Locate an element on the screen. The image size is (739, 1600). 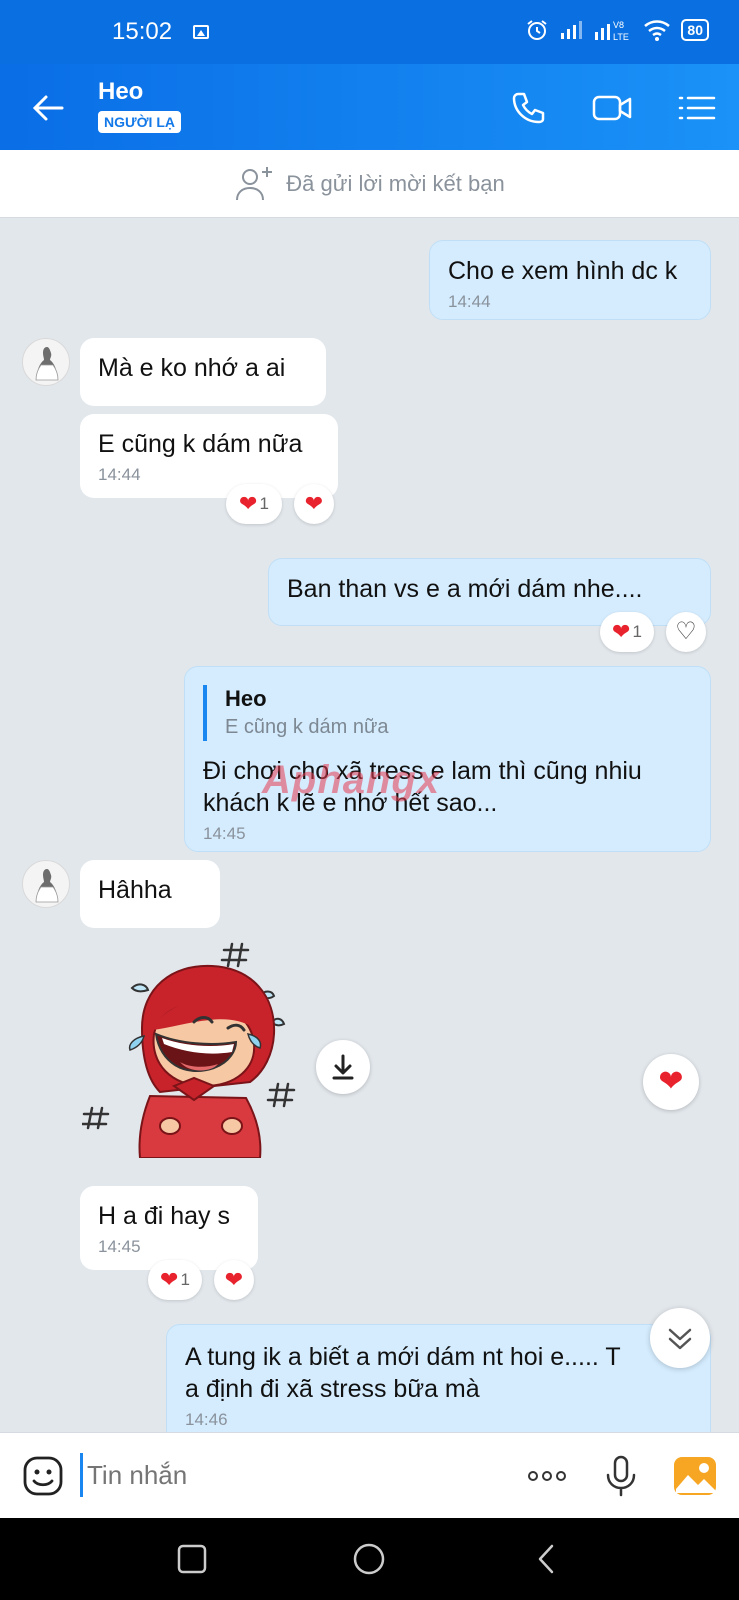
stranger-badge: NGƯỜI LẠ is located at coordinates (139, 122).